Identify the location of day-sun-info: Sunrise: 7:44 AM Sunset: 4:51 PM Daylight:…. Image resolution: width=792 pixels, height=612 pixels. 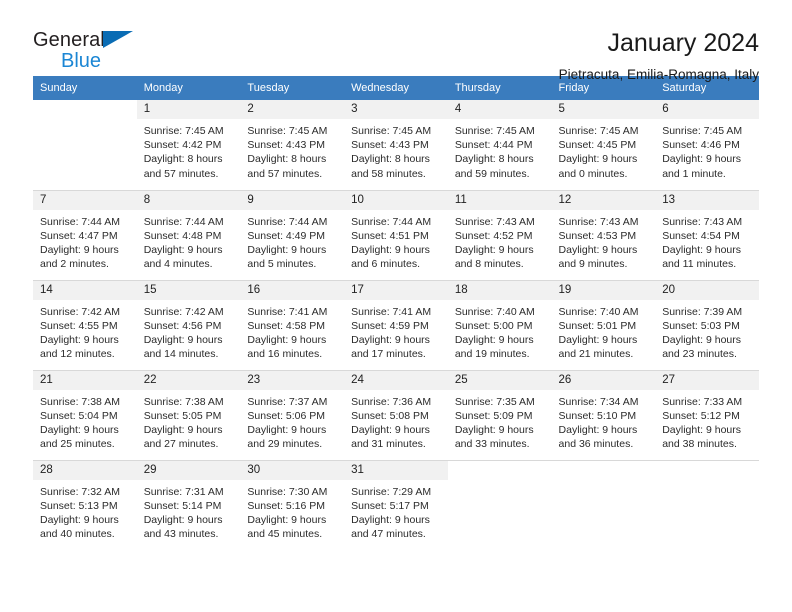
(396, 241).